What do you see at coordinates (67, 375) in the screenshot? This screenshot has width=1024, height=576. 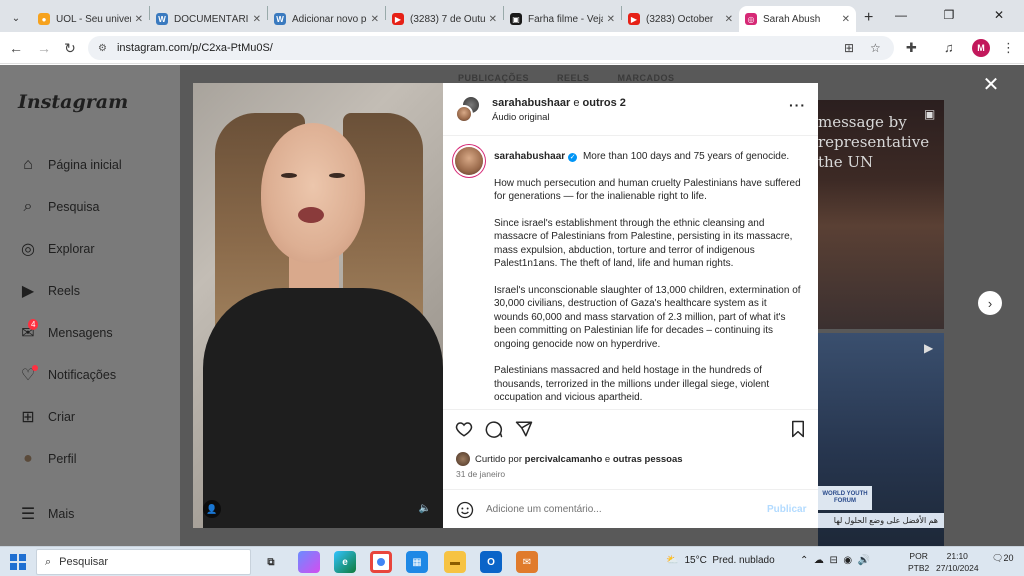 I see `nav-item: ♡ Notificações` at bounding box center [67, 375].